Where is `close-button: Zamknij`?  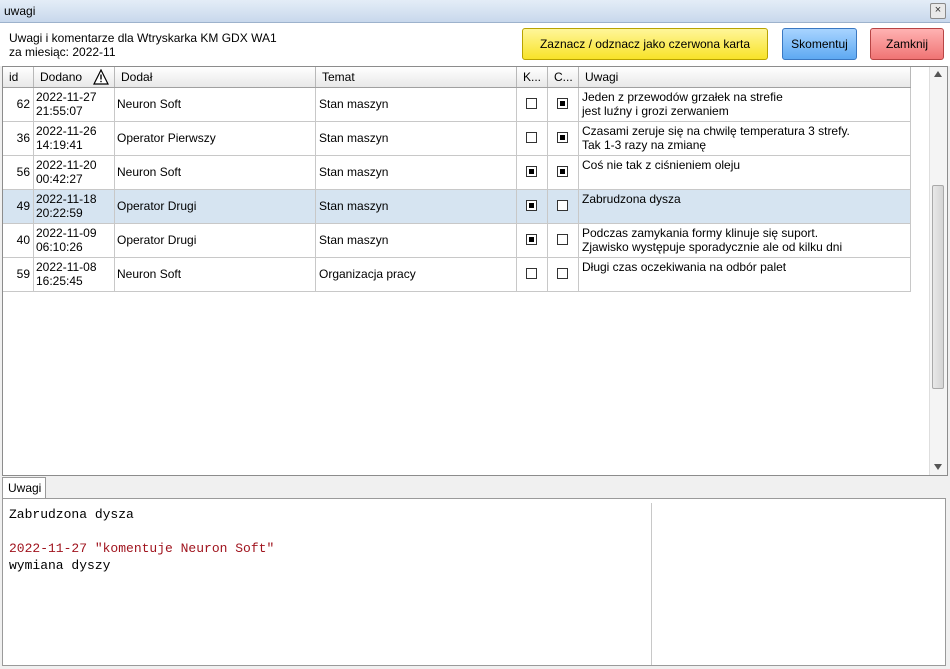
close-button: Zamknij is located at coordinates (907, 44).